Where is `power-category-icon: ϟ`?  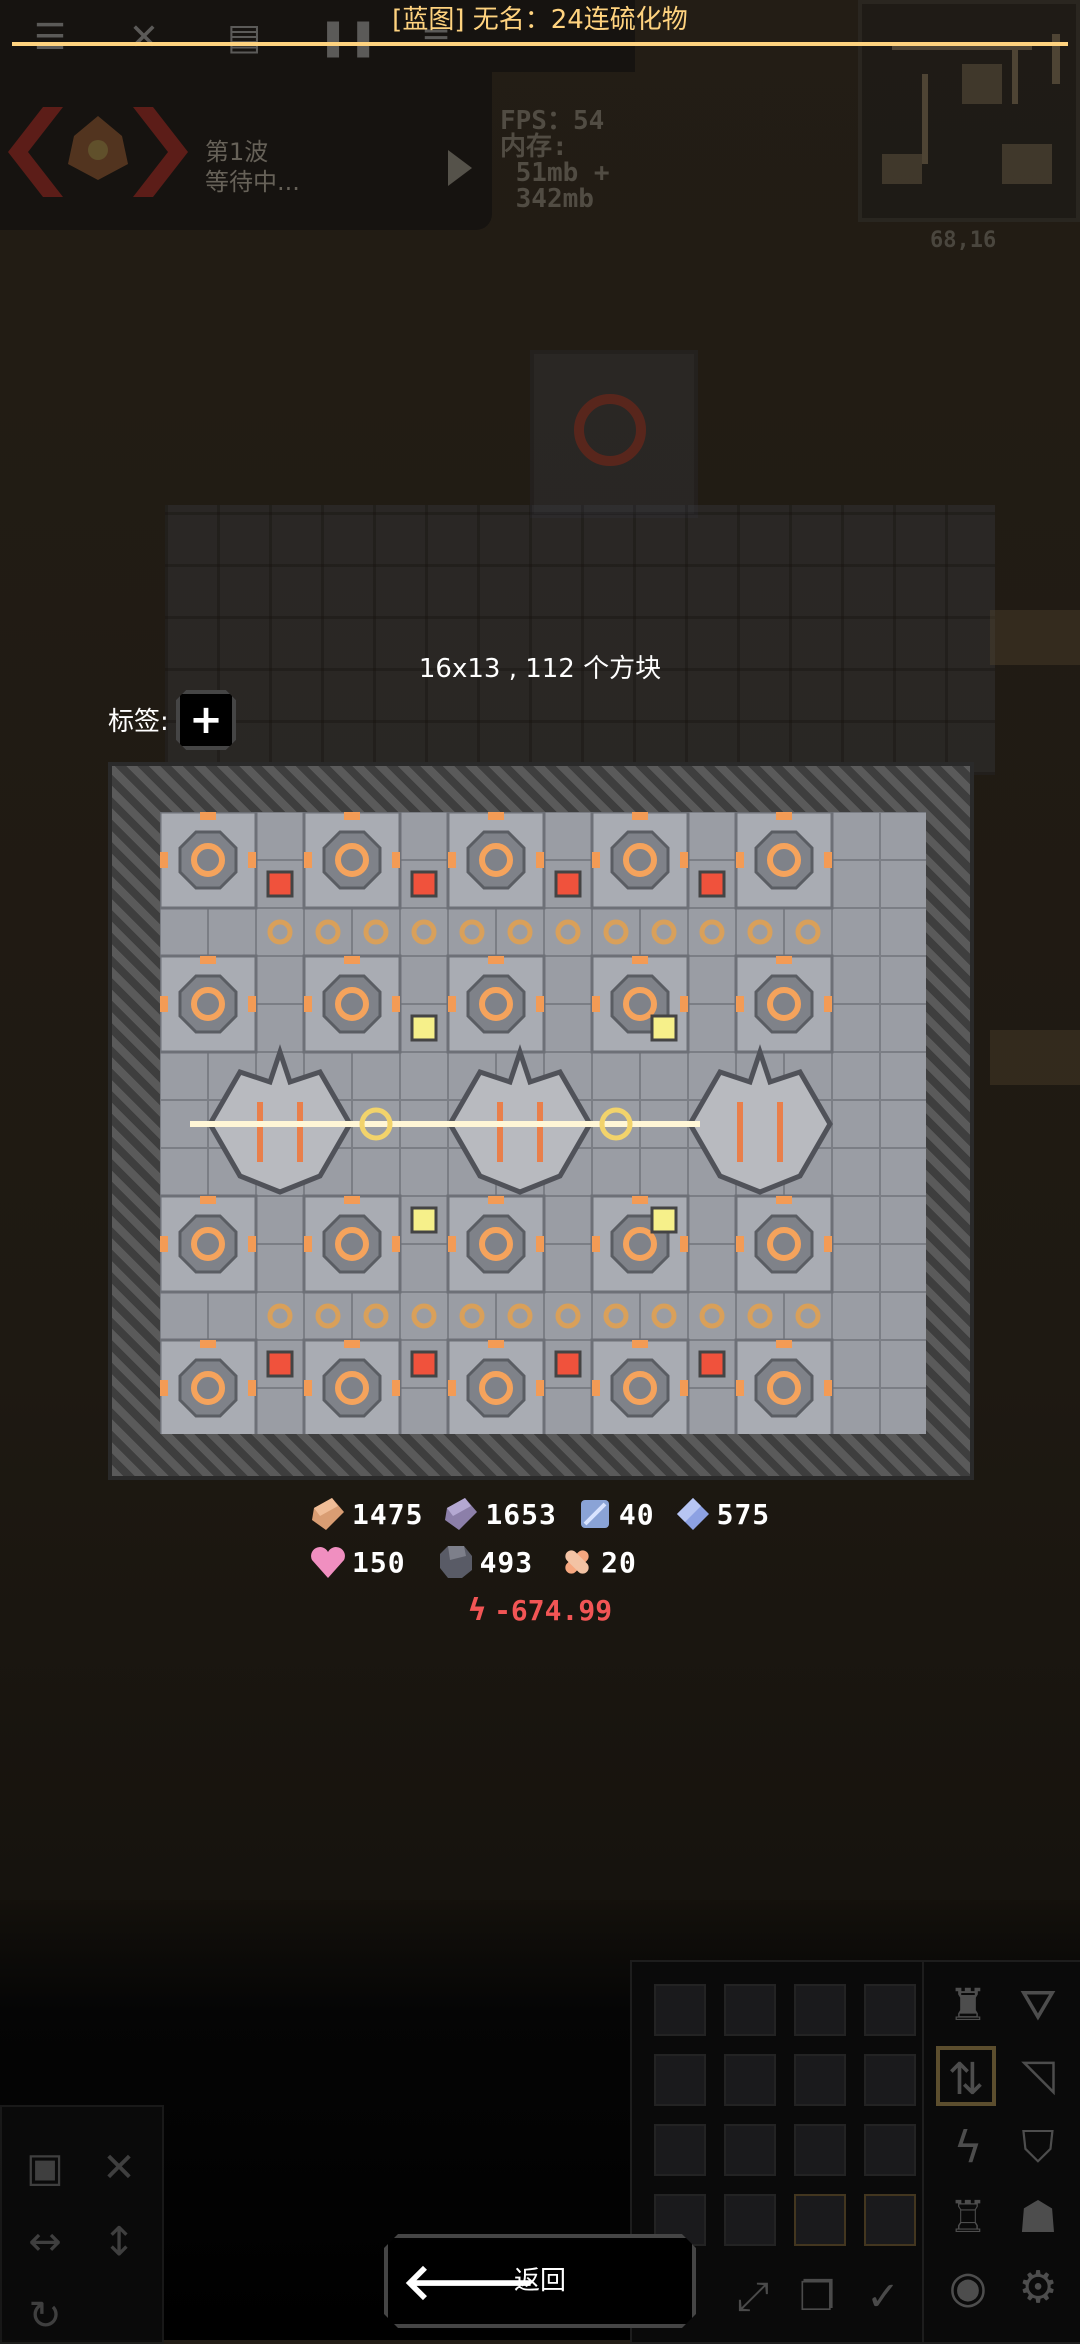
power-category-icon: ϟ is located at coordinates (968, 2148).